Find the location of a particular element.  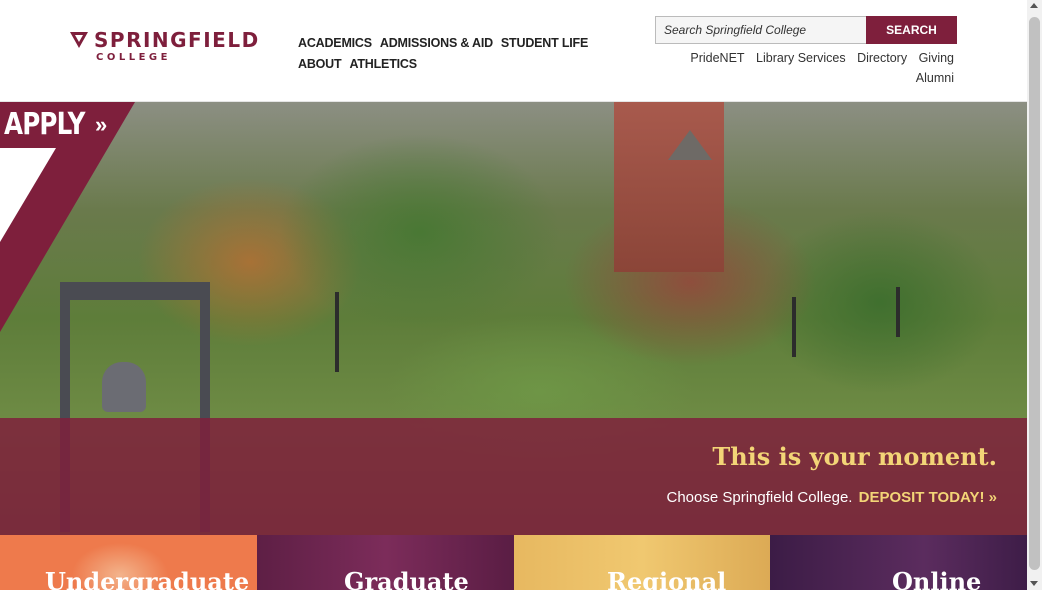

tile-regional: Regional is located at coordinates (642, 562).